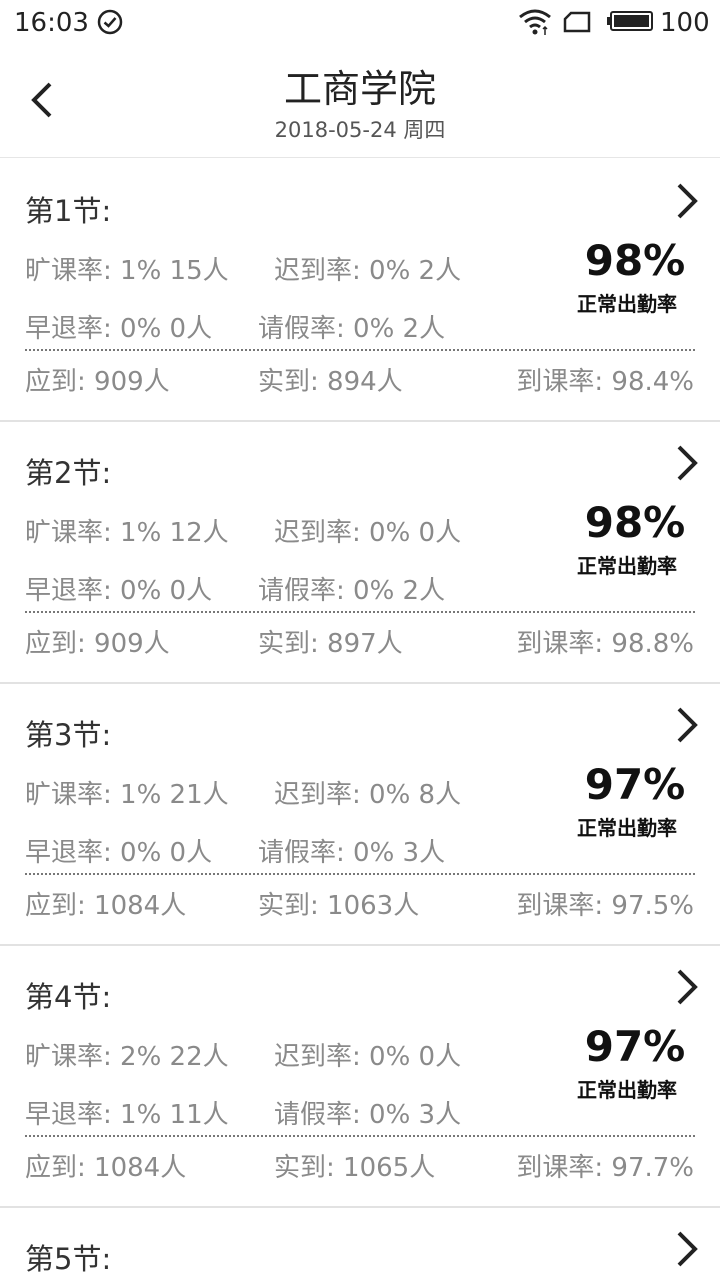 Image resolution: width=720 pixels, height=1280 pixels. I want to click on session-title: 第4节:, so click(68, 997).